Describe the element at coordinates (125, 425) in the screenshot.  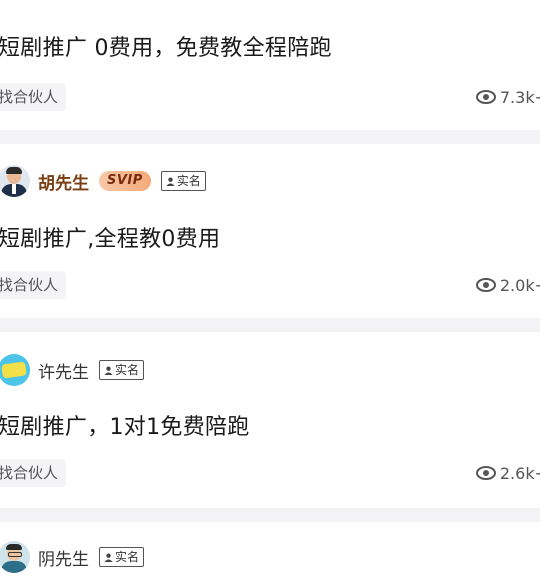
I see `post-title: 短剧推广，1对1免费陪跑` at that location.